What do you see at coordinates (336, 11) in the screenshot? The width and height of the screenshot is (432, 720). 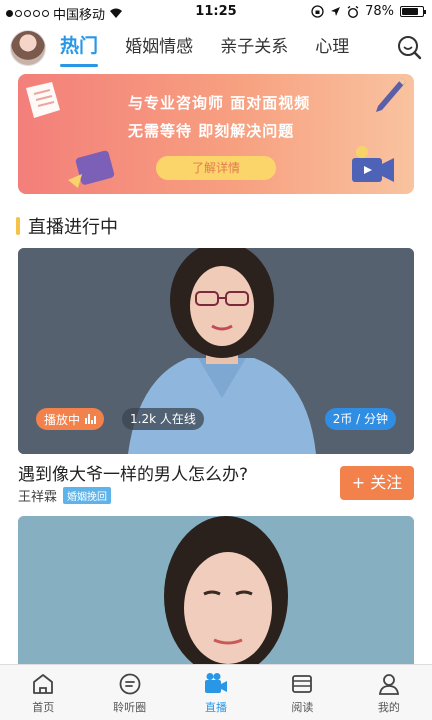 I see `location-icon` at bounding box center [336, 11].